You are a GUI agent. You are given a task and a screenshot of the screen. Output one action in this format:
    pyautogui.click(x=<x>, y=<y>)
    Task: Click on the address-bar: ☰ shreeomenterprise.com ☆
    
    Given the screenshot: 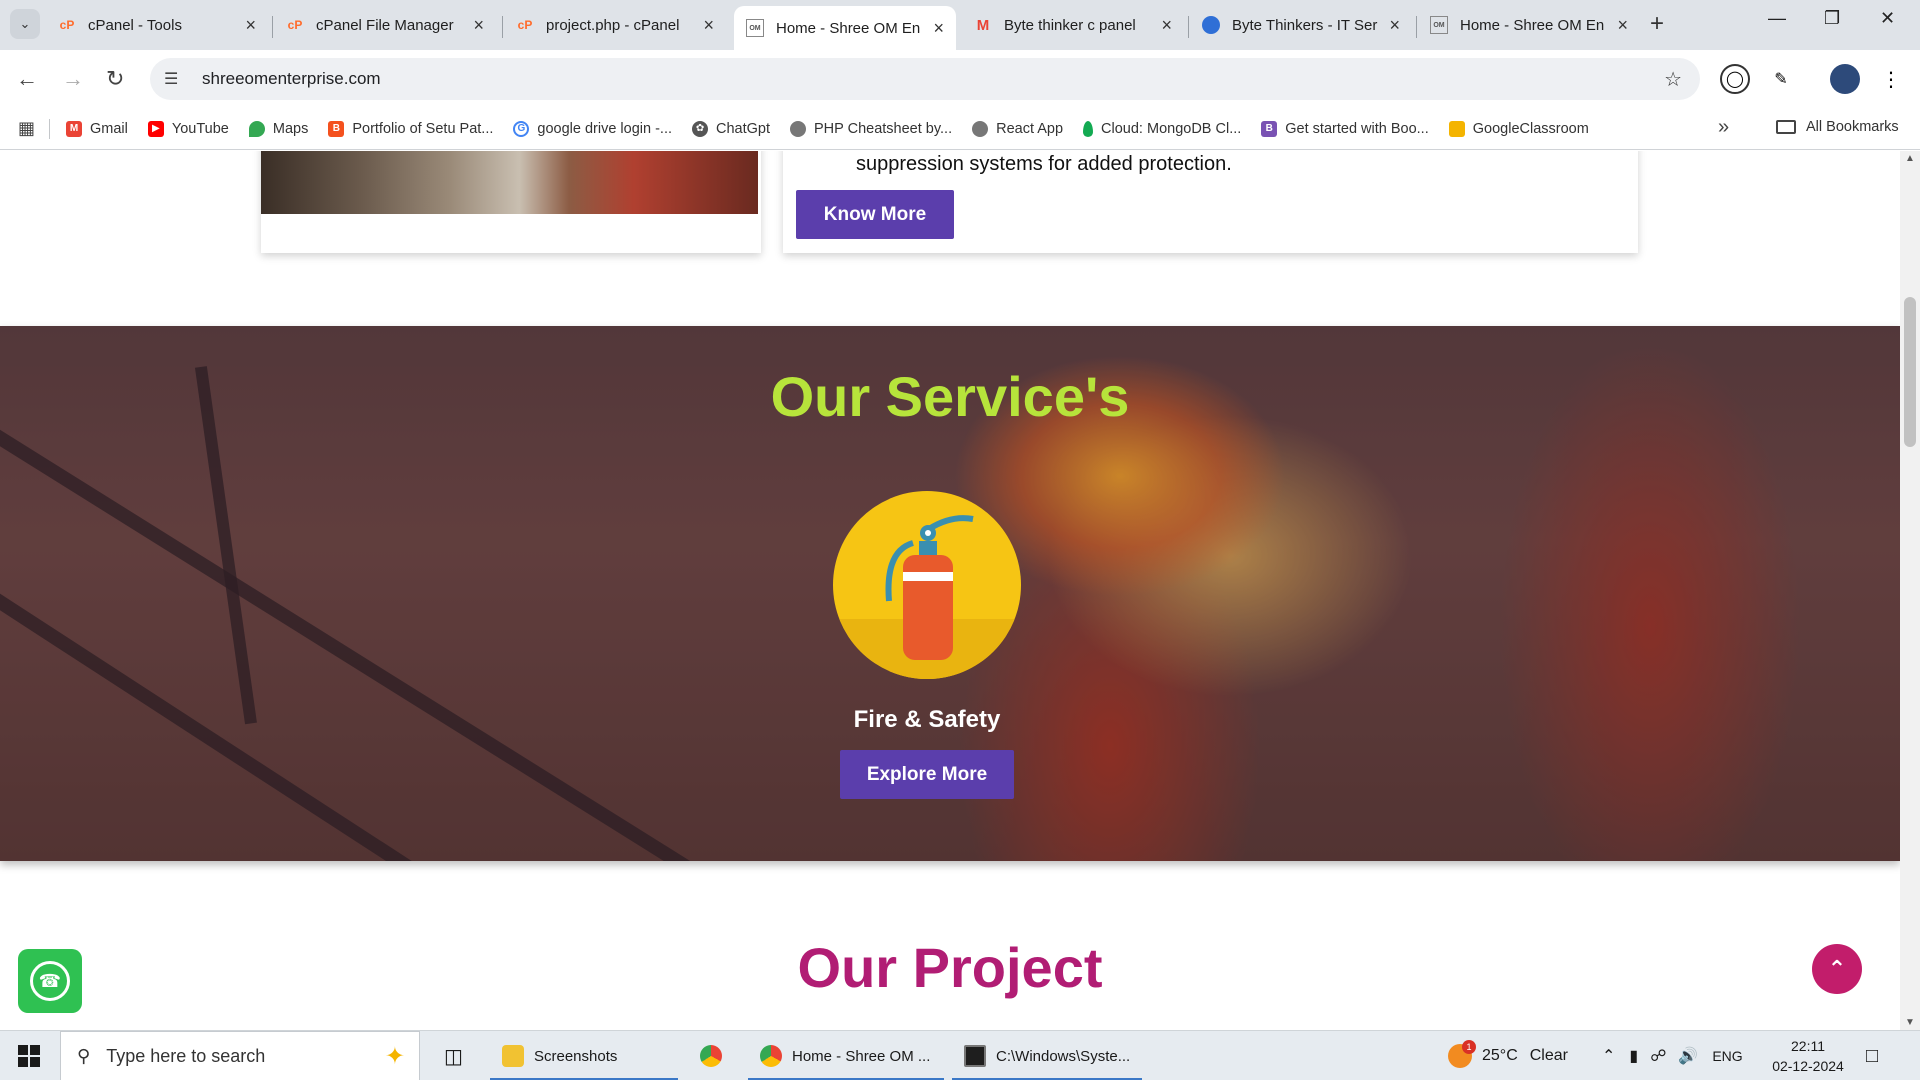 What is the action you would take?
    pyautogui.click(x=925, y=79)
    